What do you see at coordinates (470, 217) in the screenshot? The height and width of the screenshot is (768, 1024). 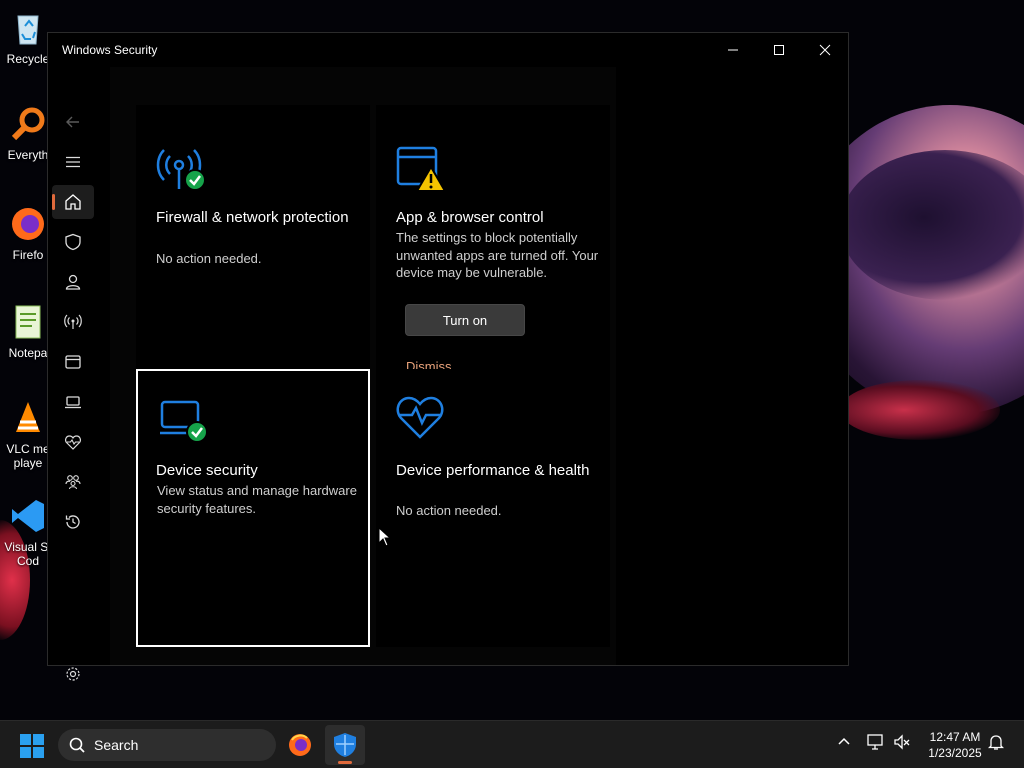 I see `tile-title: App & browser control` at bounding box center [470, 217].